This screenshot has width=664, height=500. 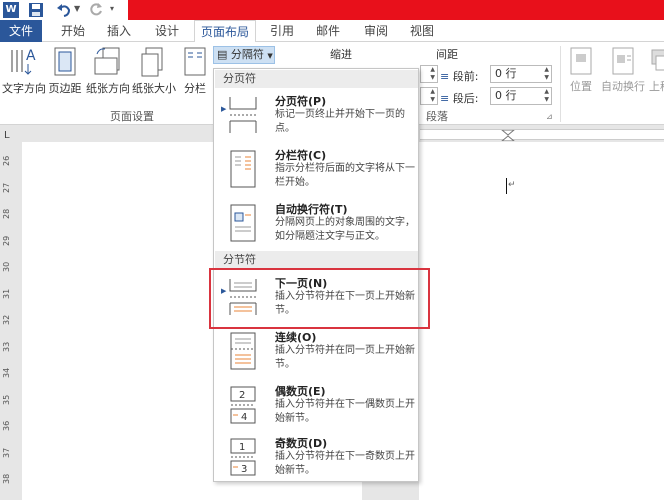 I want to click on text-wrapping-break-desc: 分隔网页上的对象周围的文字，如分隔题注文字与正文。, so click(x=345, y=229).